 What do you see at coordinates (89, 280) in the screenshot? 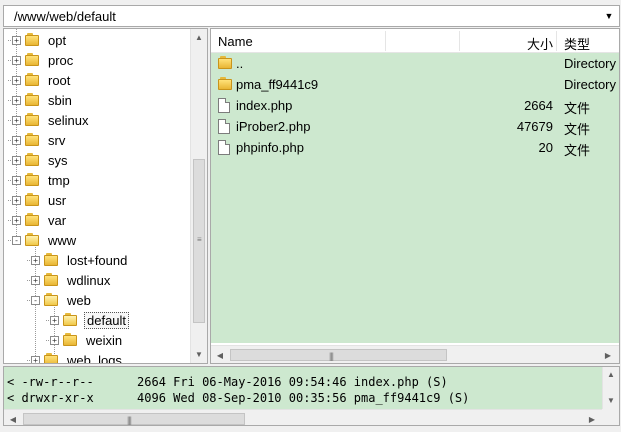
I see `tree-item-label: wdlinux` at bounding box center [89, 280].